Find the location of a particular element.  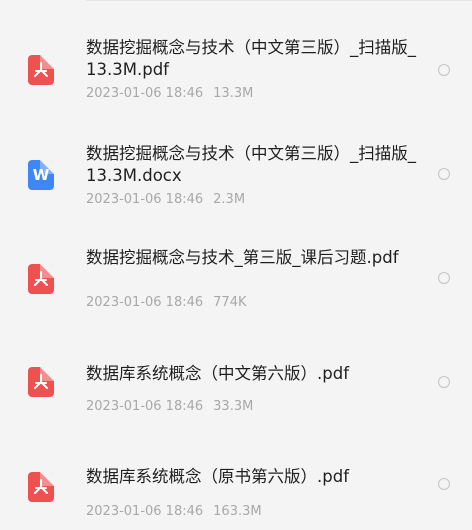

file-name: 数据挖掘概念与技术（中文第三版）_扫描版_13.3M.docx is located at coordinates (251, 164).